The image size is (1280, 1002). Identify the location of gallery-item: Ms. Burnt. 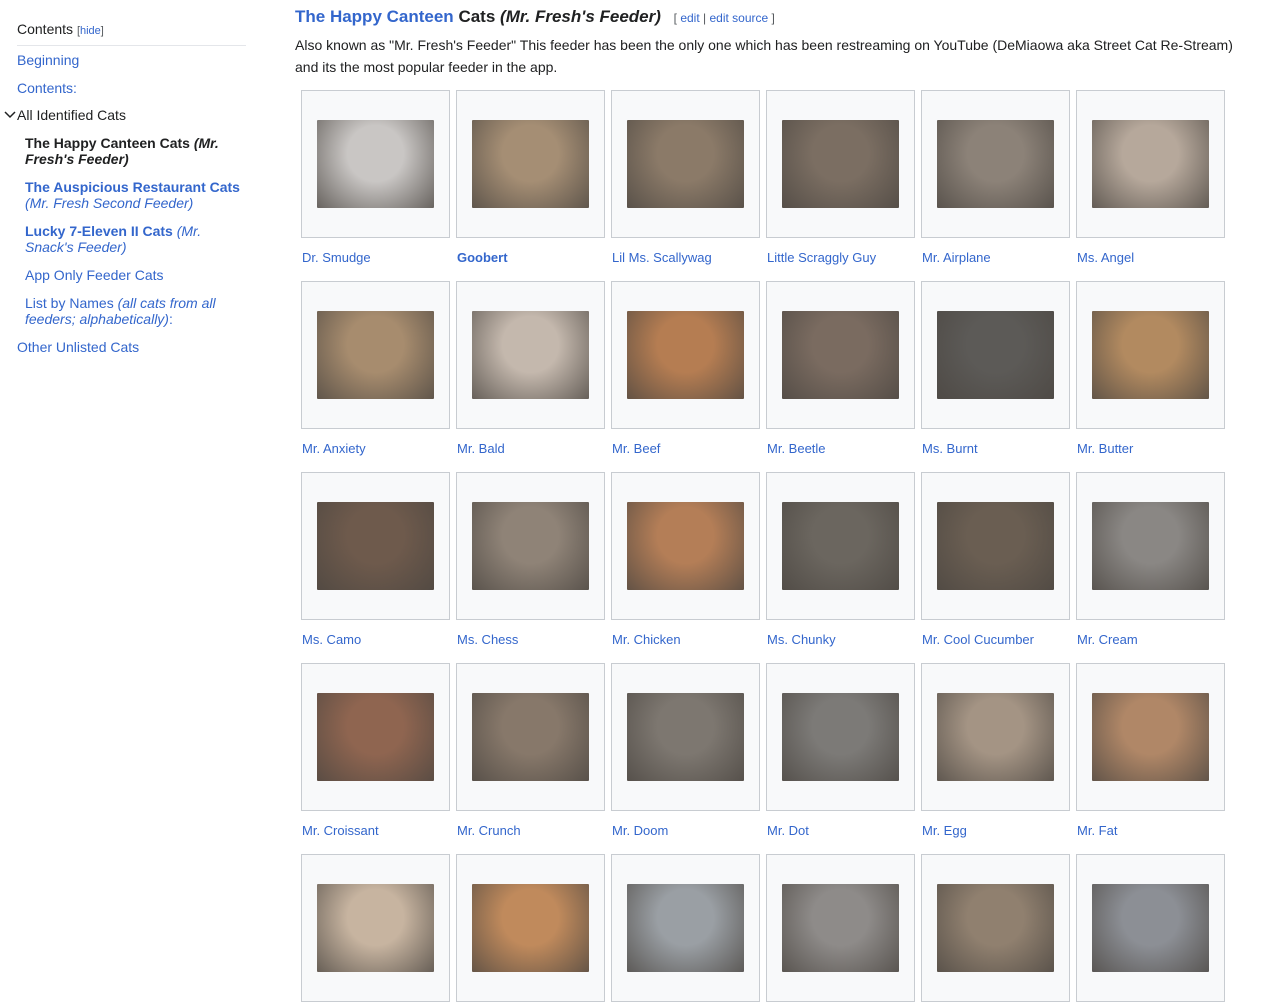
(995, 368).